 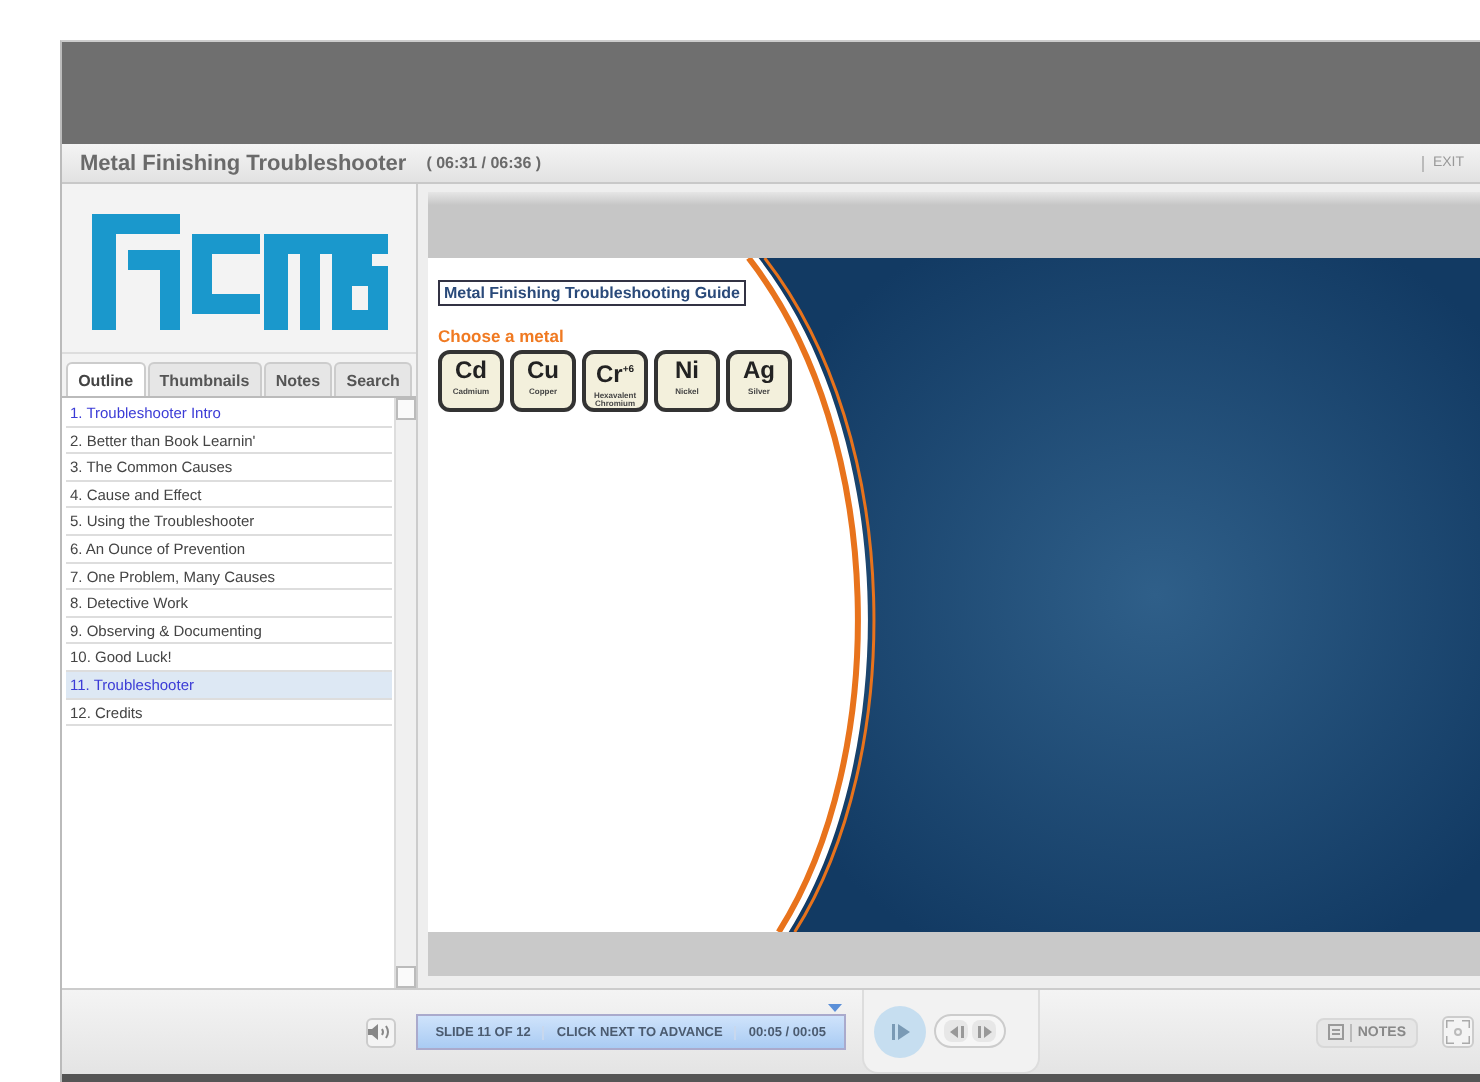 What do you see at coordinates (298, 379) in the screenshot?
I see `tab: Notes` at bounding box center [298, 379].